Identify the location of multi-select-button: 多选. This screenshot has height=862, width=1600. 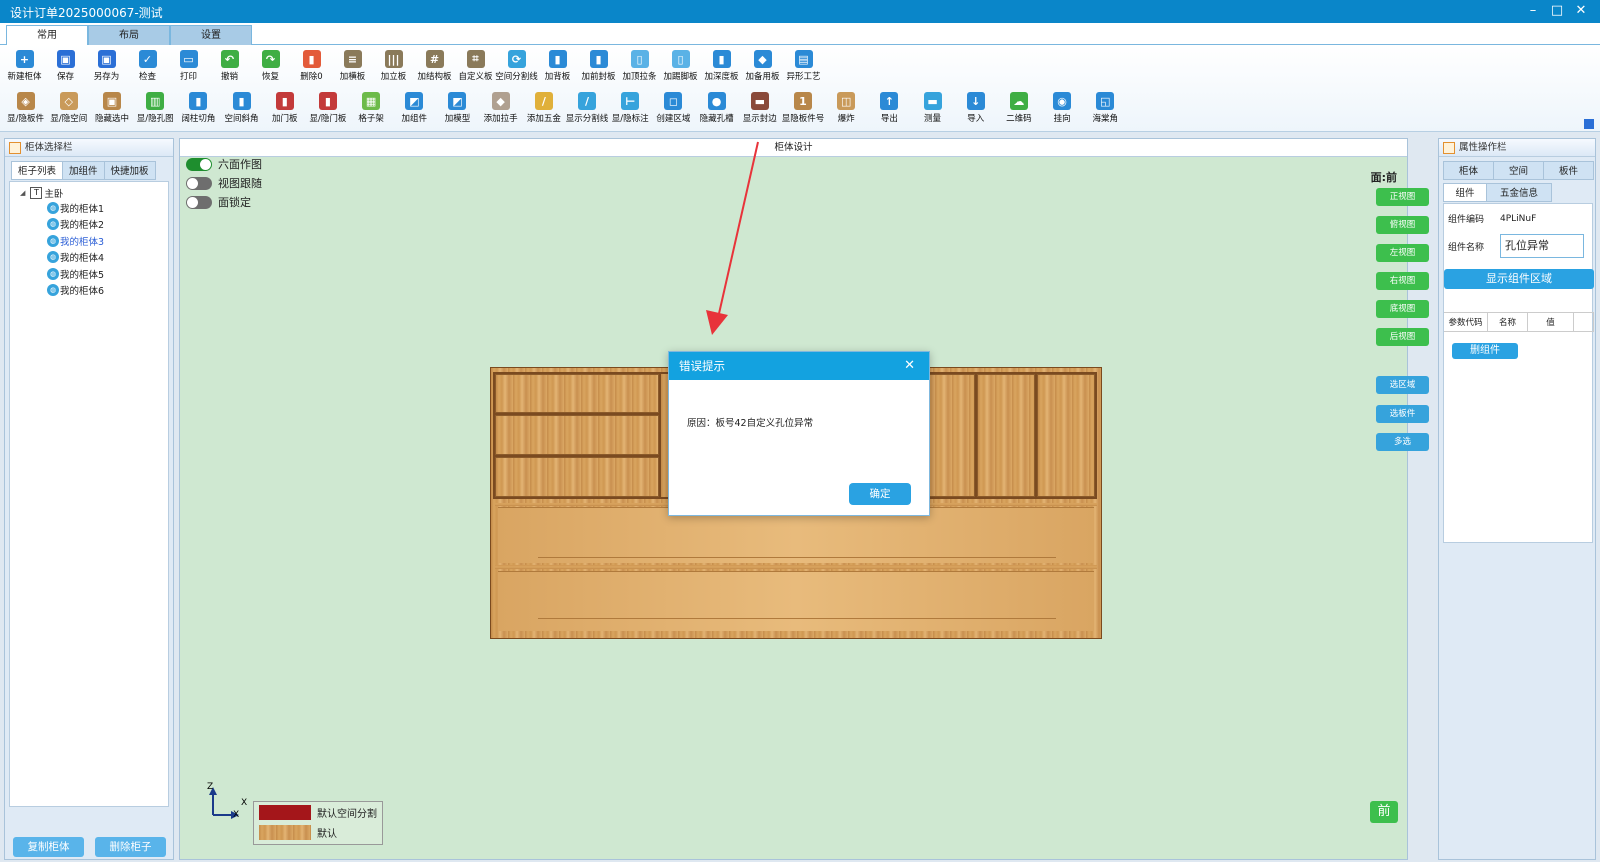
(1402, 442).